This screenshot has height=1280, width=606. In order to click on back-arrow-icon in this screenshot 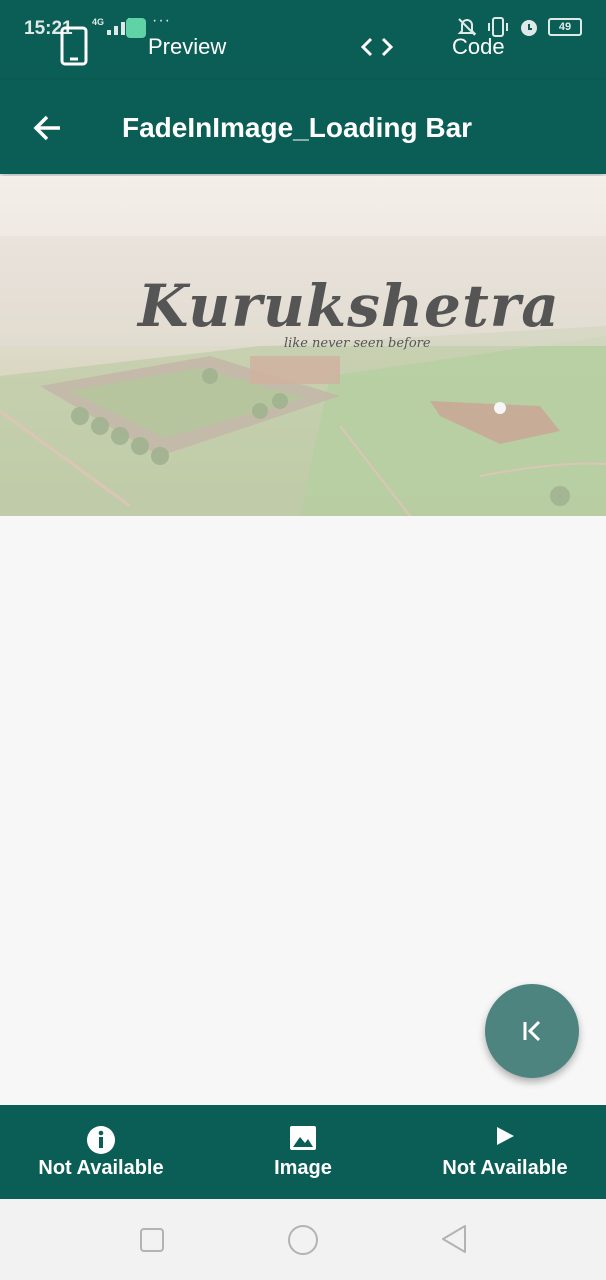, I will do `click(48, 128)`.